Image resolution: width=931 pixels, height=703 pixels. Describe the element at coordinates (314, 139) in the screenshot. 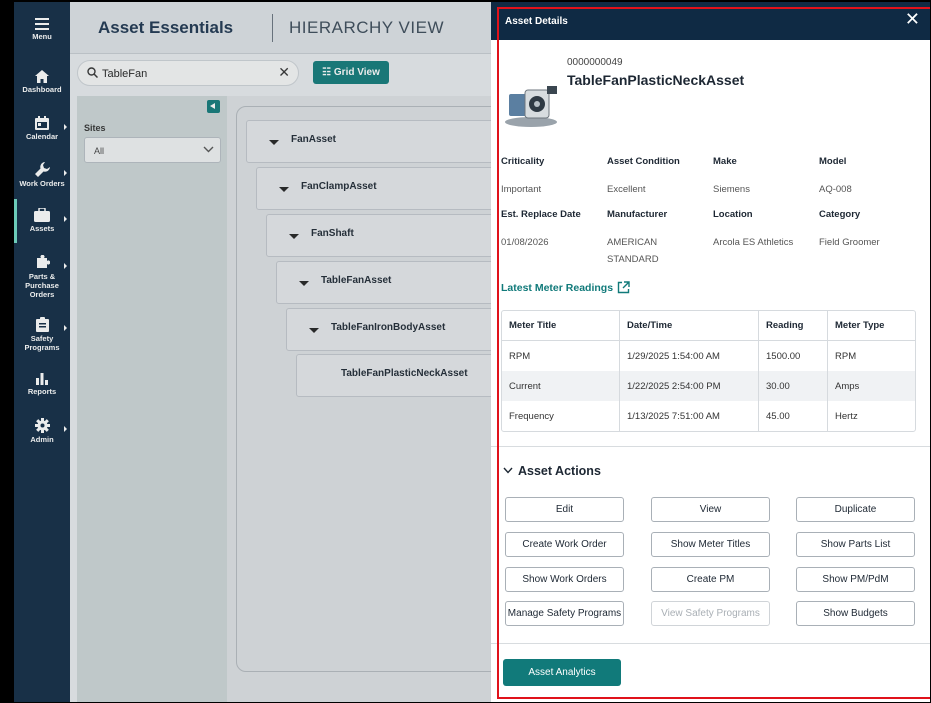

I see `tree-node-label: FanAsset` at that location.